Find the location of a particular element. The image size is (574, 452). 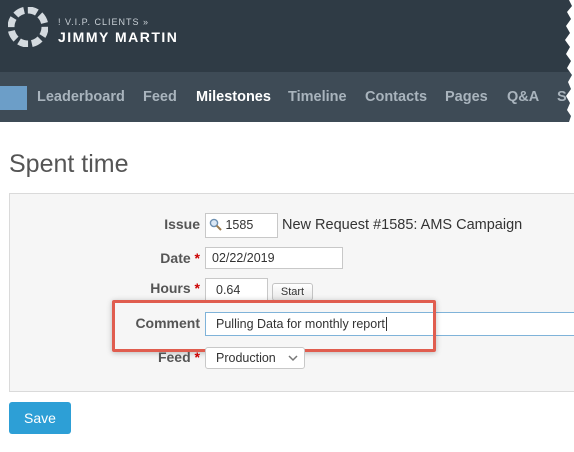

issue-label: Issue is located at coordinates (182, 224).